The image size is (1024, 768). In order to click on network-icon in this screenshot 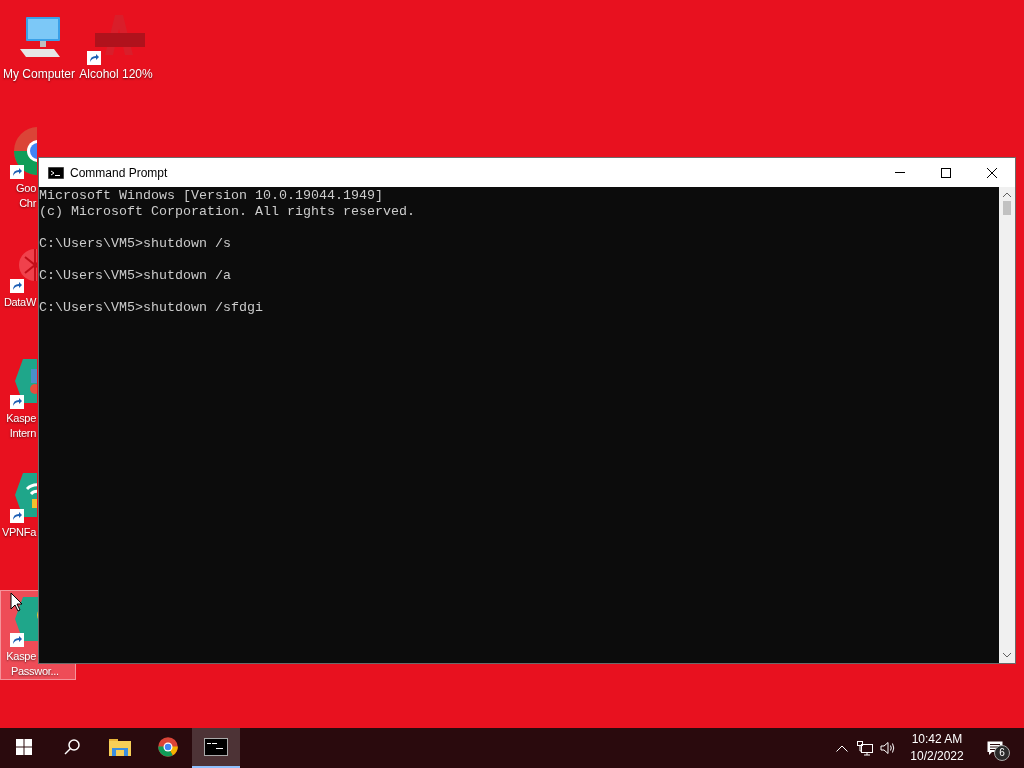, I will do `click(865, 748)`.